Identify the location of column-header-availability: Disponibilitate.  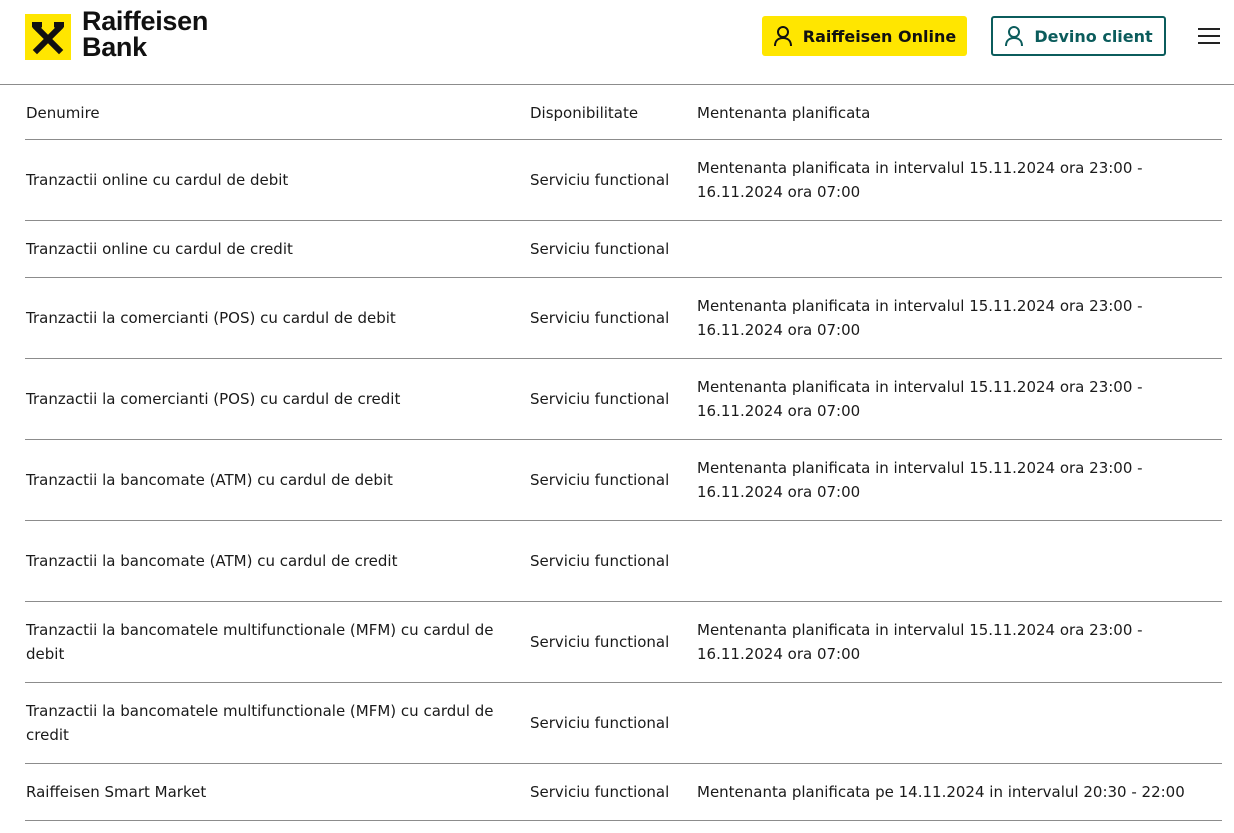
(584, 113).